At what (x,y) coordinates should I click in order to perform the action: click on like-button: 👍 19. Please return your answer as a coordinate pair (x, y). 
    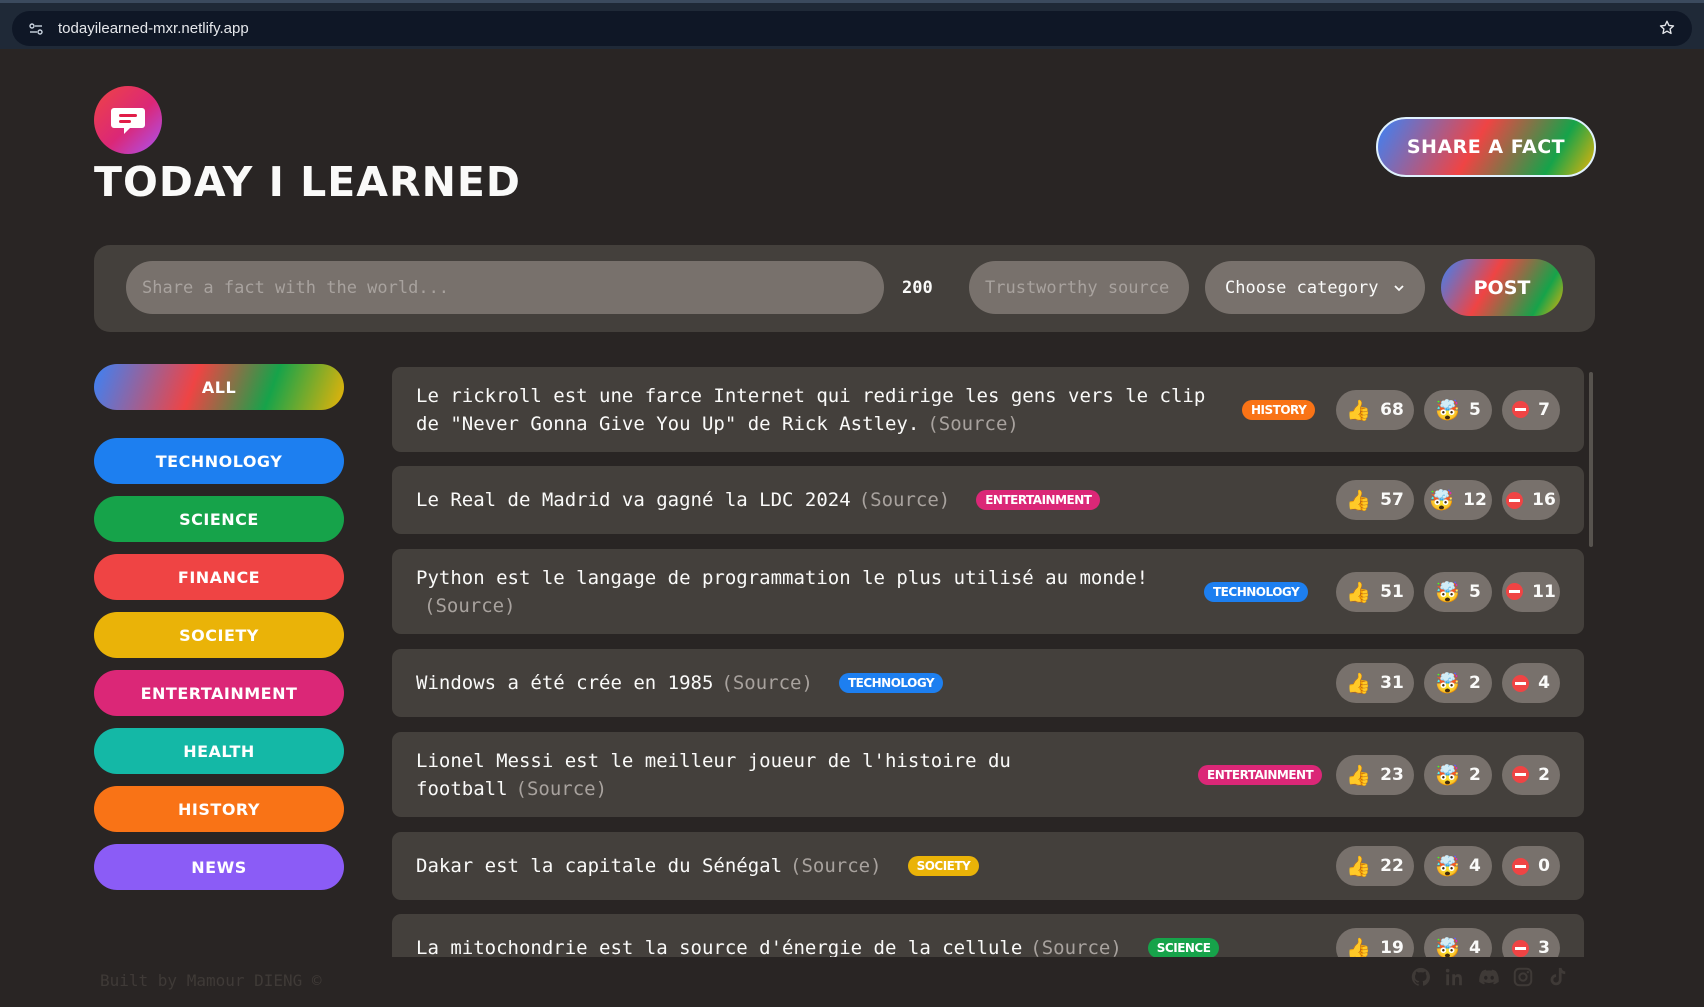
    Looking at the image, I should click on (1375, 942).